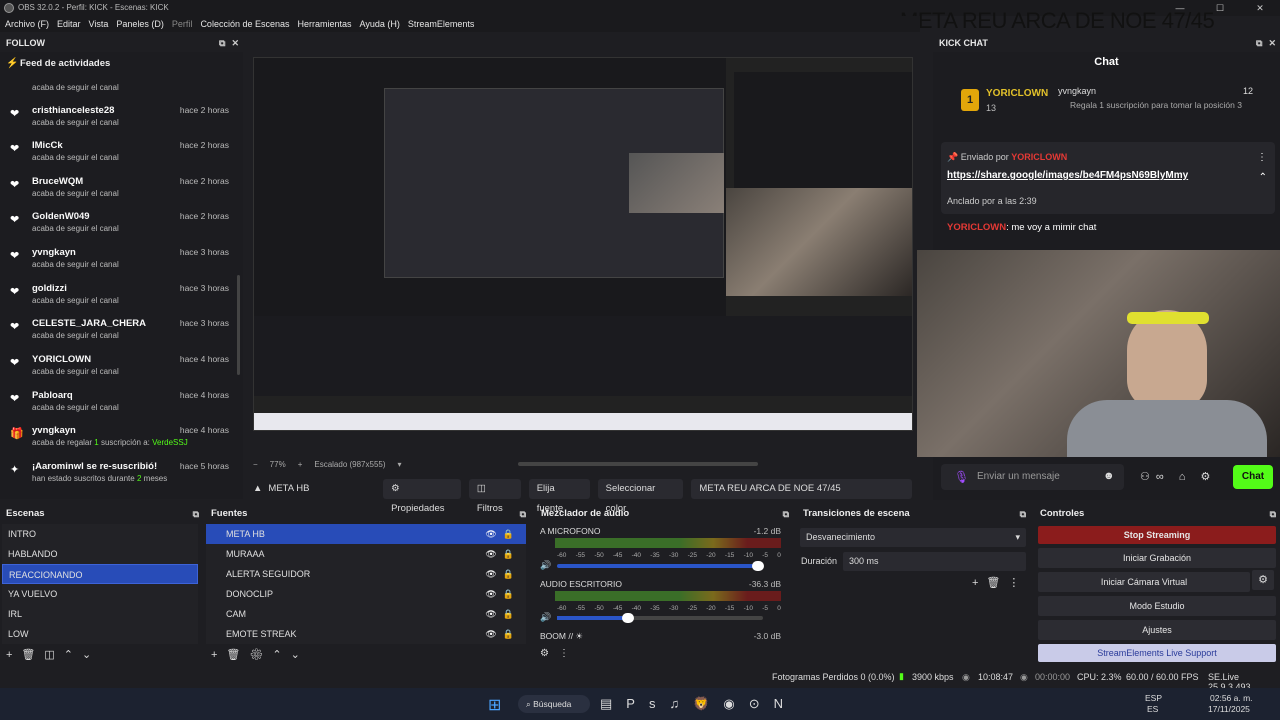  What do you see at coordinates (1157, 535) in the screenshot?
I see `stop-streaming-button: Stop Streaming` at bounding box center [1157, 535].